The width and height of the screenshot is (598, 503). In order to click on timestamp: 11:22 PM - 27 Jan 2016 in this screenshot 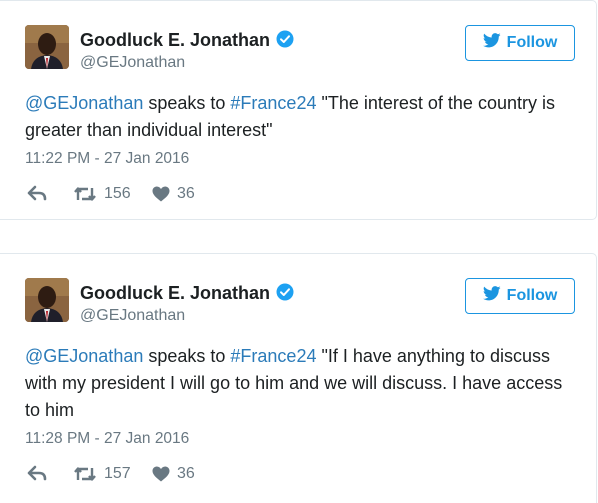, I will do `click(107, 159)`.